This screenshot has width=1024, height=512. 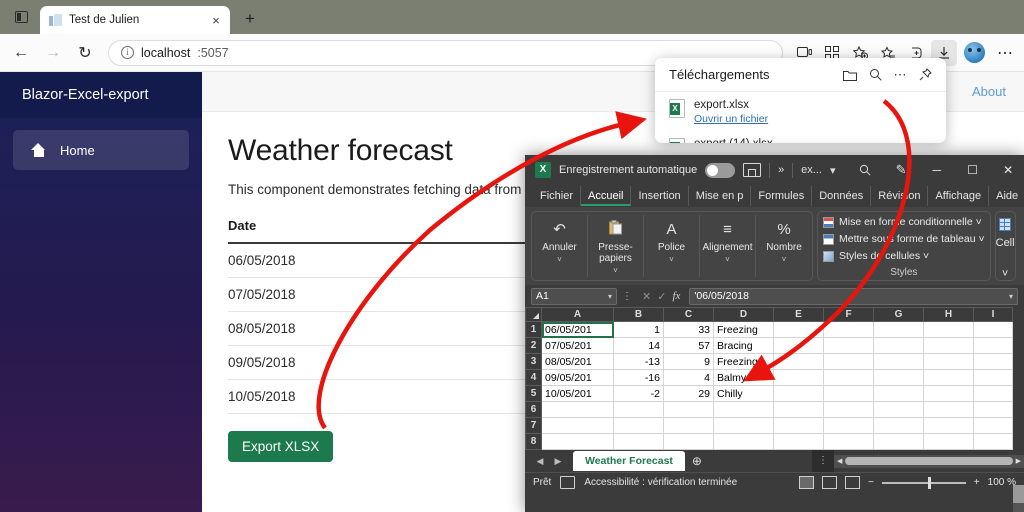 What do you see at coordinates (993, 361) in the screenshot?
I see `cell-i3` at bounding box center [993, 361].